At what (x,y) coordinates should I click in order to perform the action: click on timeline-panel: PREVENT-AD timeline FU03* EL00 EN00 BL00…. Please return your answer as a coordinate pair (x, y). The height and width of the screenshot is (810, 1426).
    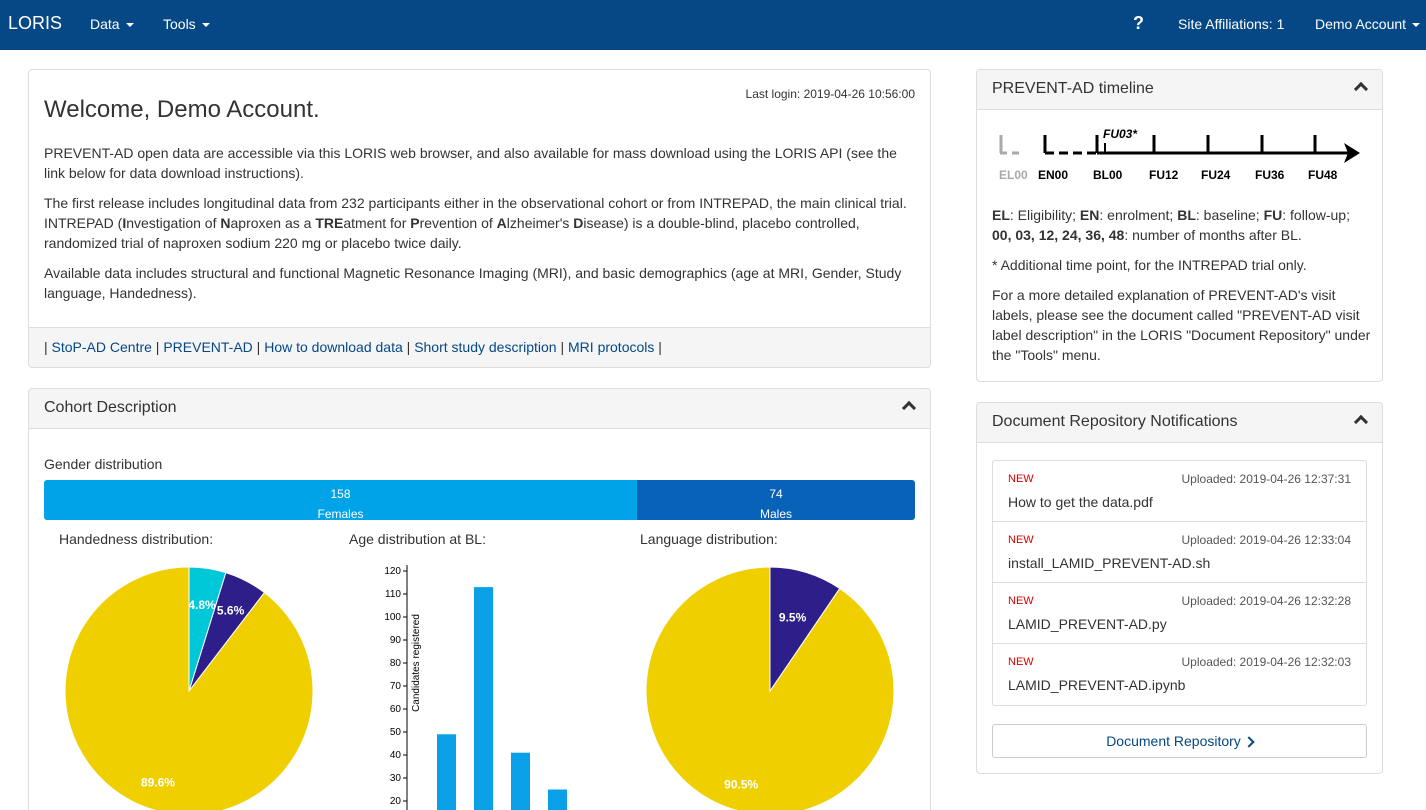
    Looking at the image, I should click on (1179, 225).